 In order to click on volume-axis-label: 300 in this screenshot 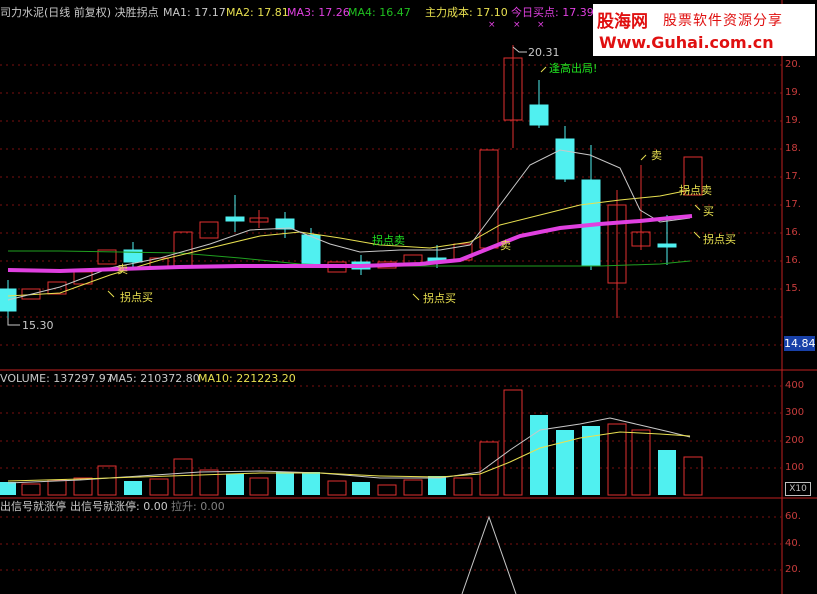, I will do `click(795, 412)`.